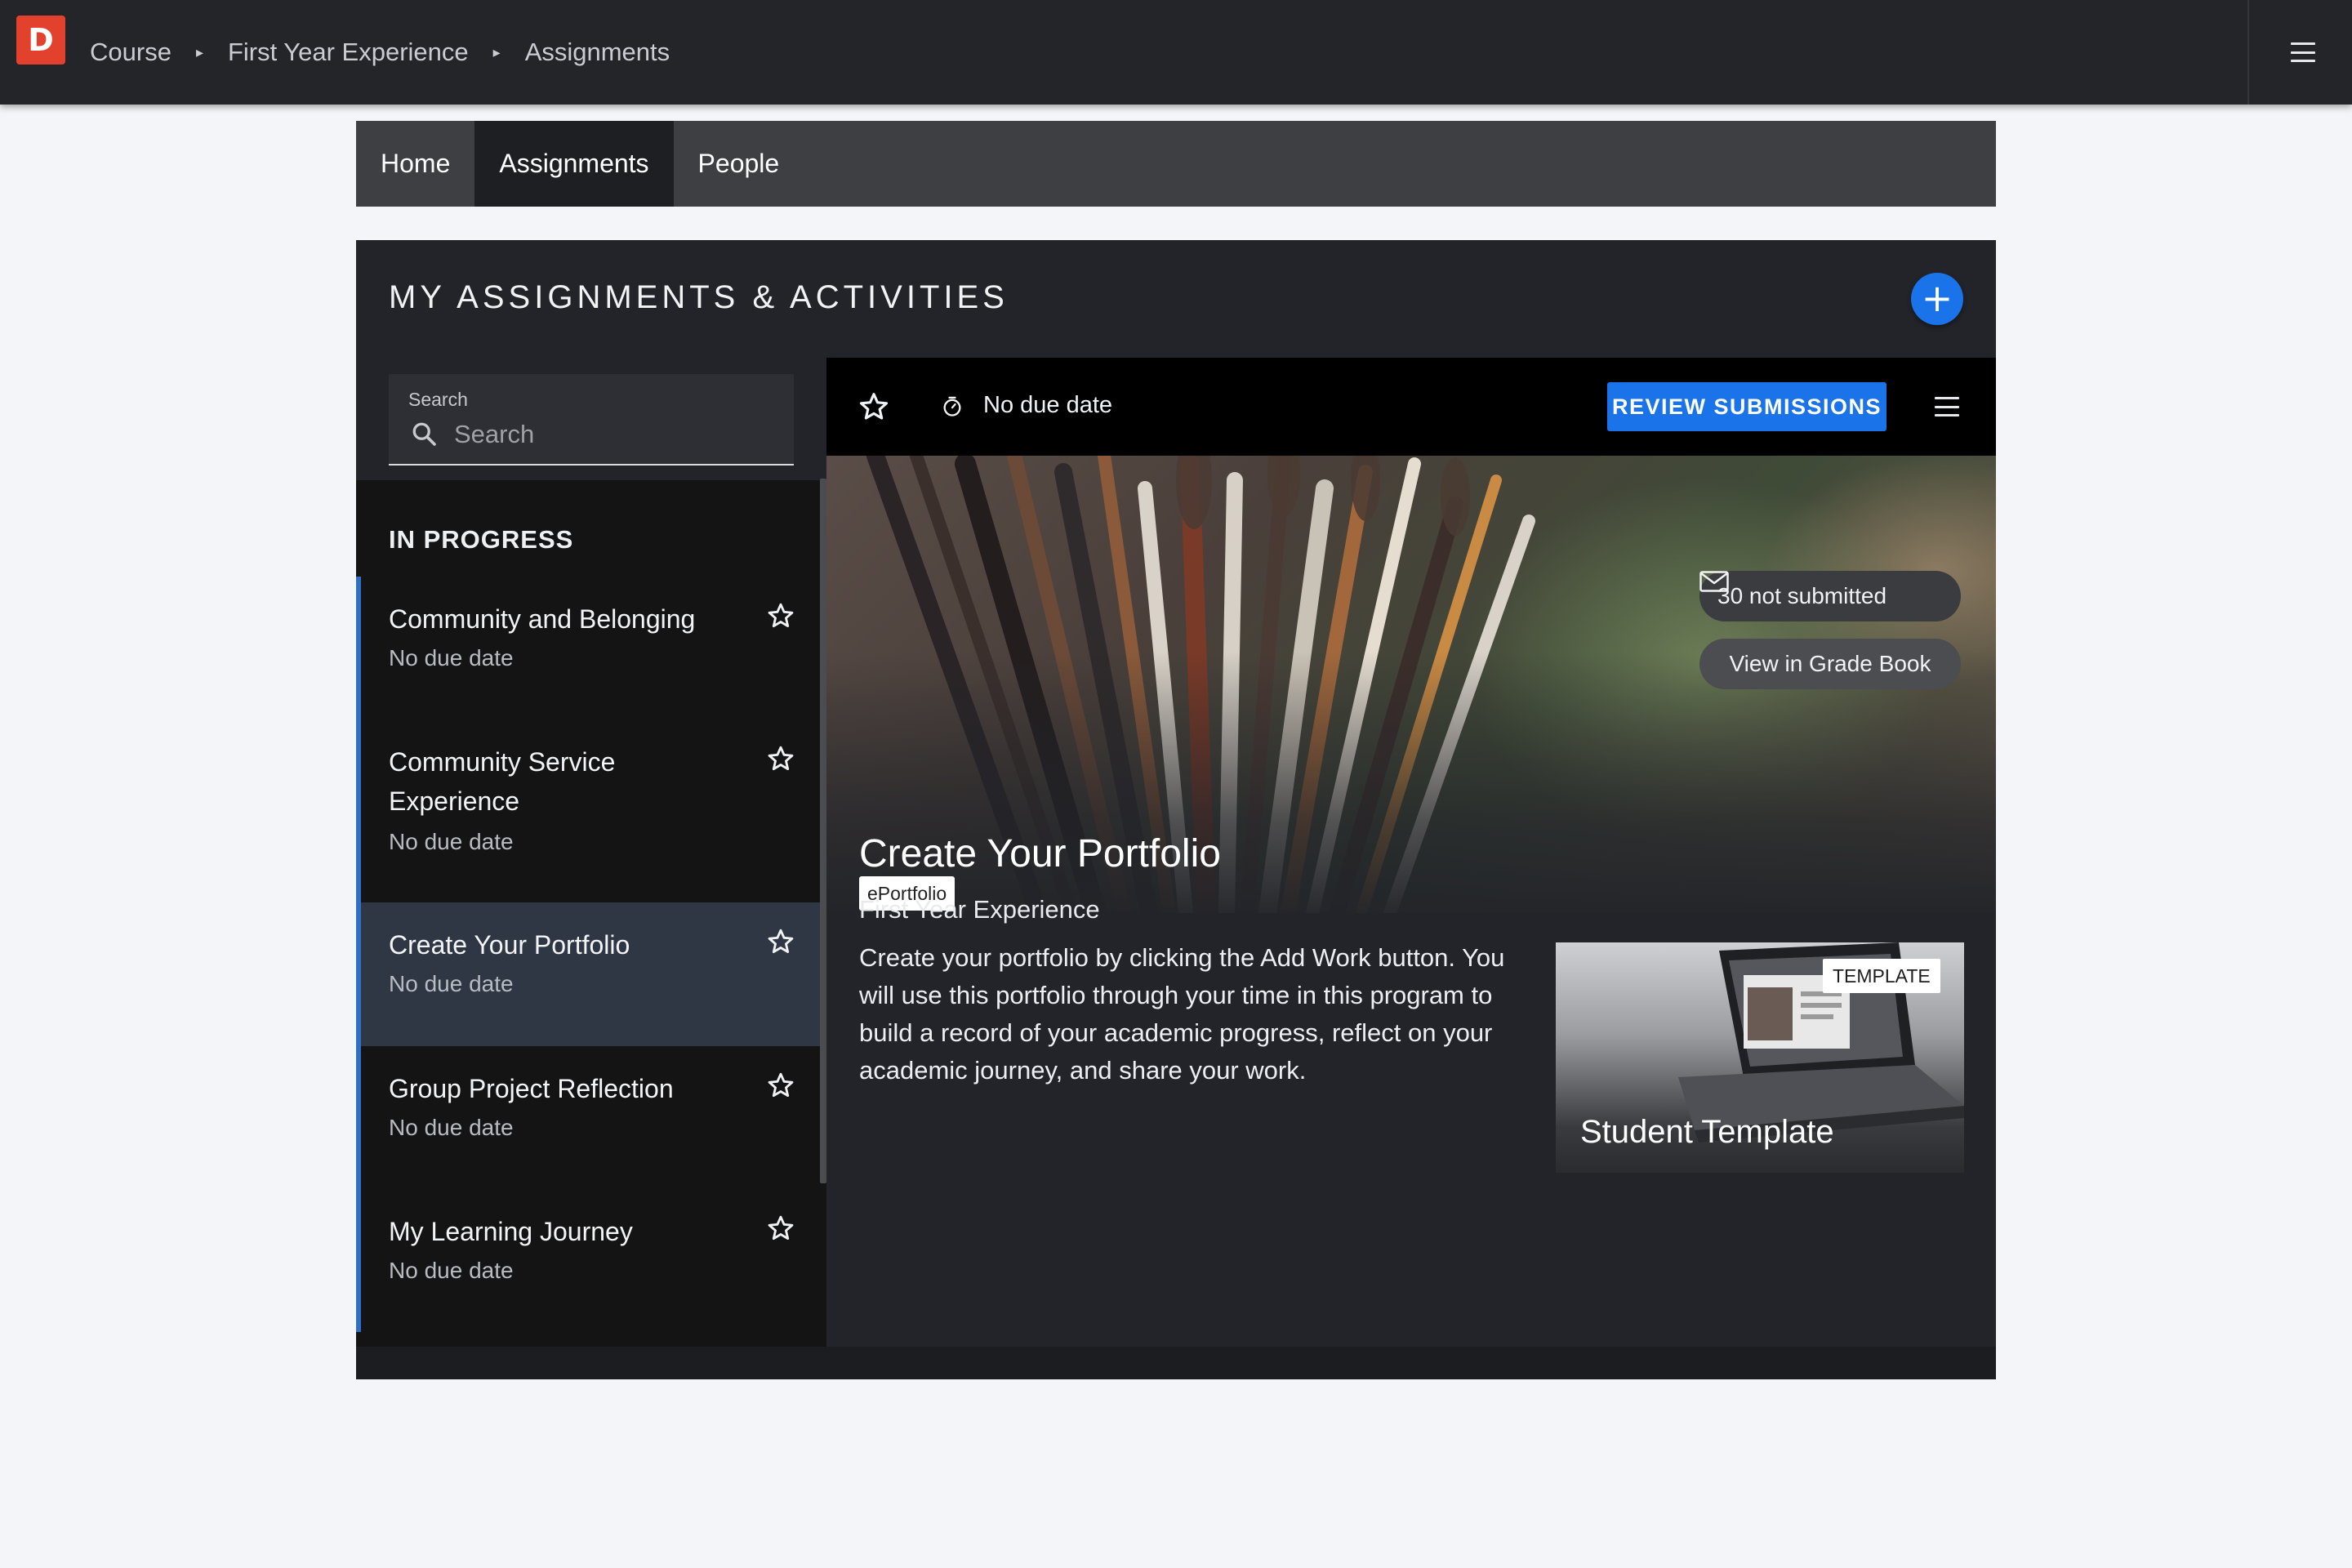  Describe the element at coordinates (739, 164) in the screenshot. I see `tab-people: People` at that location.